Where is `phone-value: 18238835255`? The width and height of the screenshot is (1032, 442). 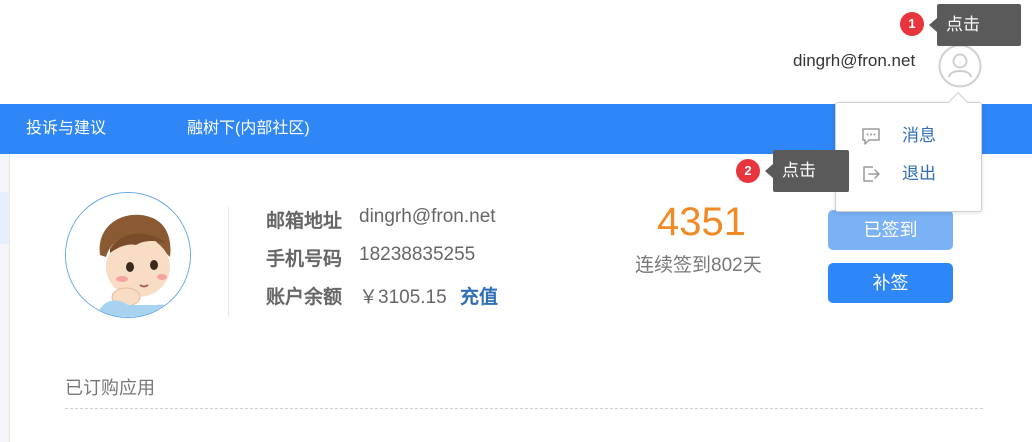
phone-value: 18238835255 is located at coordinates (417, 254).